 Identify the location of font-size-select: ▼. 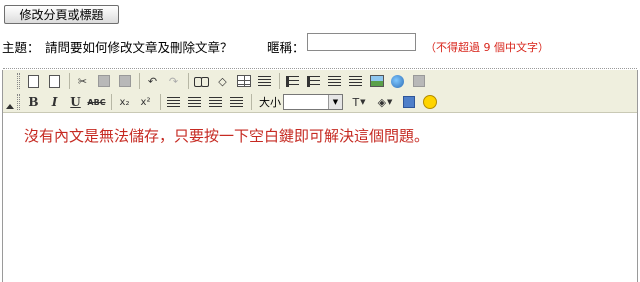
(313, 102).